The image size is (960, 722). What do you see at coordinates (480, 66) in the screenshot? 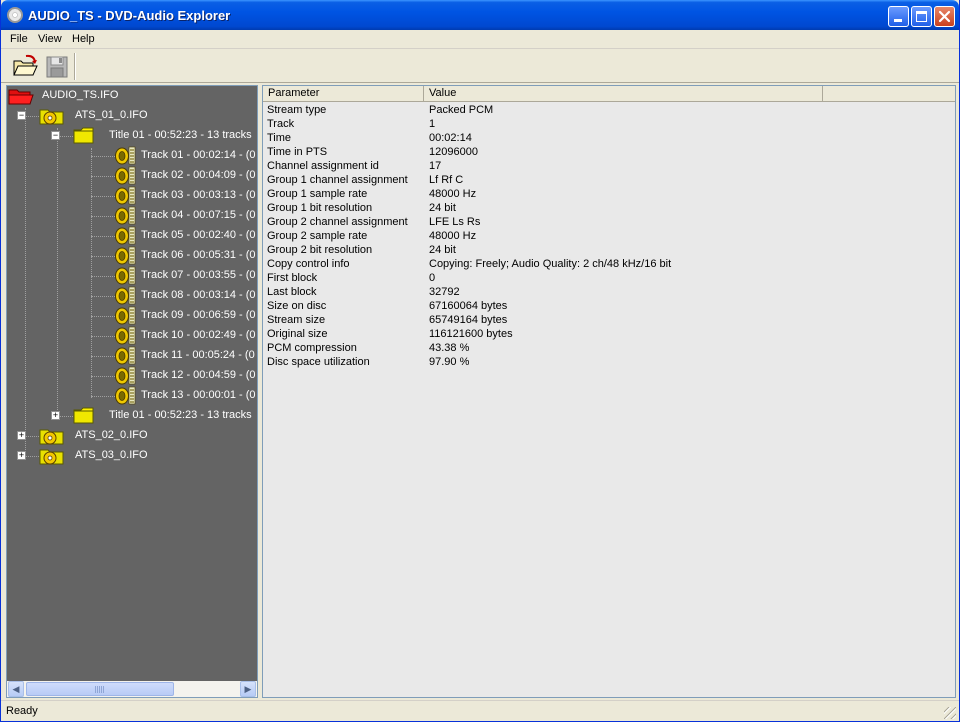
I see `toolbar` at bounding box center [480, 66].